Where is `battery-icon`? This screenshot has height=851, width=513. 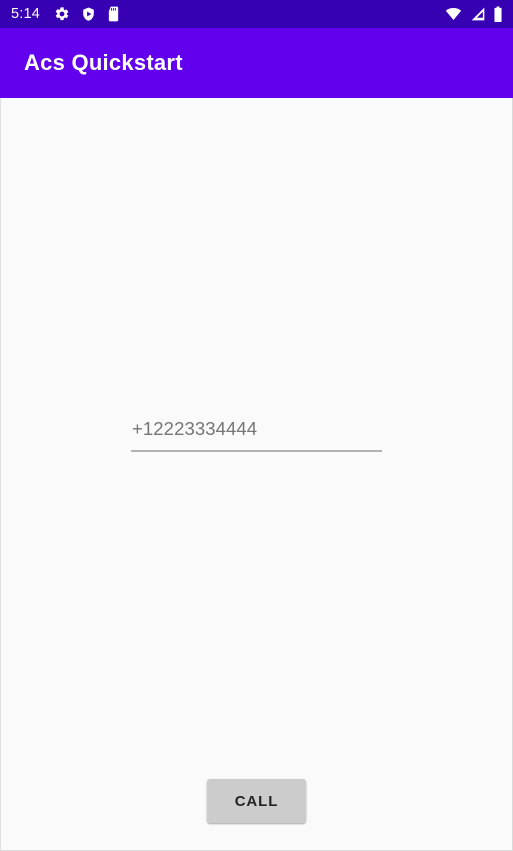 battery-icon is located at coordinates (498, 14).